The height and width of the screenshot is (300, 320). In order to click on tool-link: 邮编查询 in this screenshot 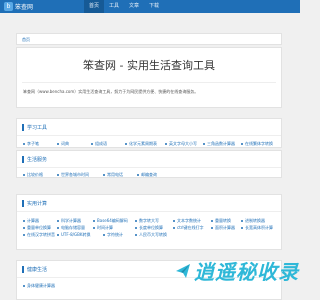, I will do `click(147, 175)`.